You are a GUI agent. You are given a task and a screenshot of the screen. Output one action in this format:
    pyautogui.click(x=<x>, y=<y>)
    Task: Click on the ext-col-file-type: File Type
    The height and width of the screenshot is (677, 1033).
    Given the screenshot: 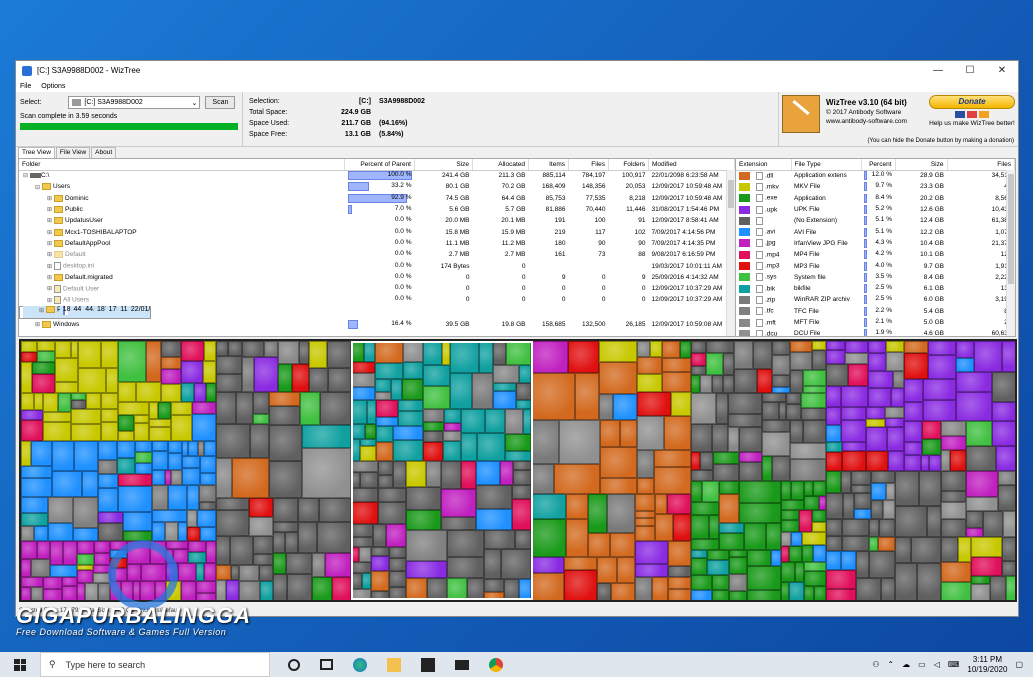 What is the action you would take?
    pyautogui.click(x=826, y=165)
    